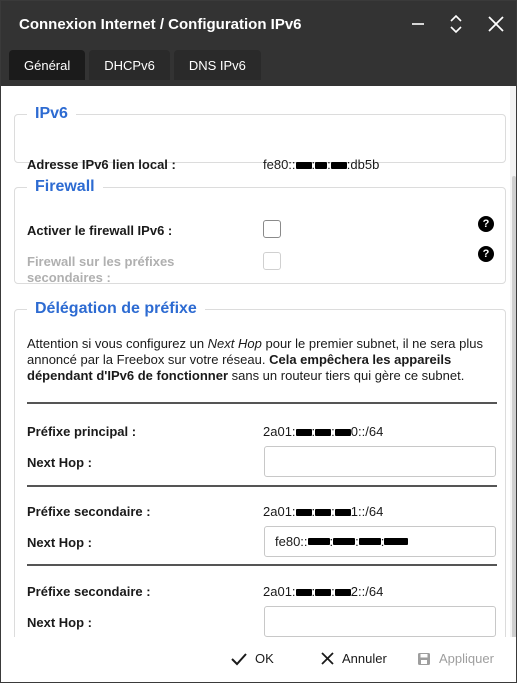  I want to click on secondary-prefix-value: 2a01:::1::/64, so click(323, 511).